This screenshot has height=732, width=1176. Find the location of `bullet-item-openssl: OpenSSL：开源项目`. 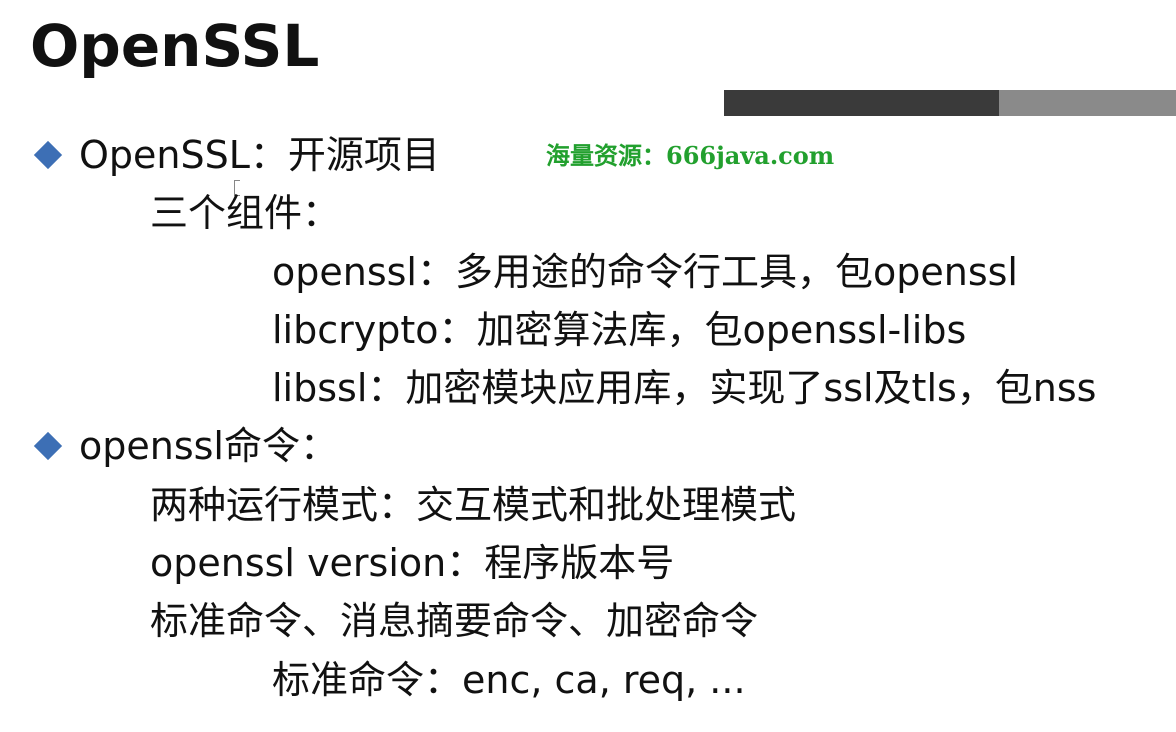

bullet-item-openssl: OpenSSL：开源项目 is located at coordinates (235, 155).